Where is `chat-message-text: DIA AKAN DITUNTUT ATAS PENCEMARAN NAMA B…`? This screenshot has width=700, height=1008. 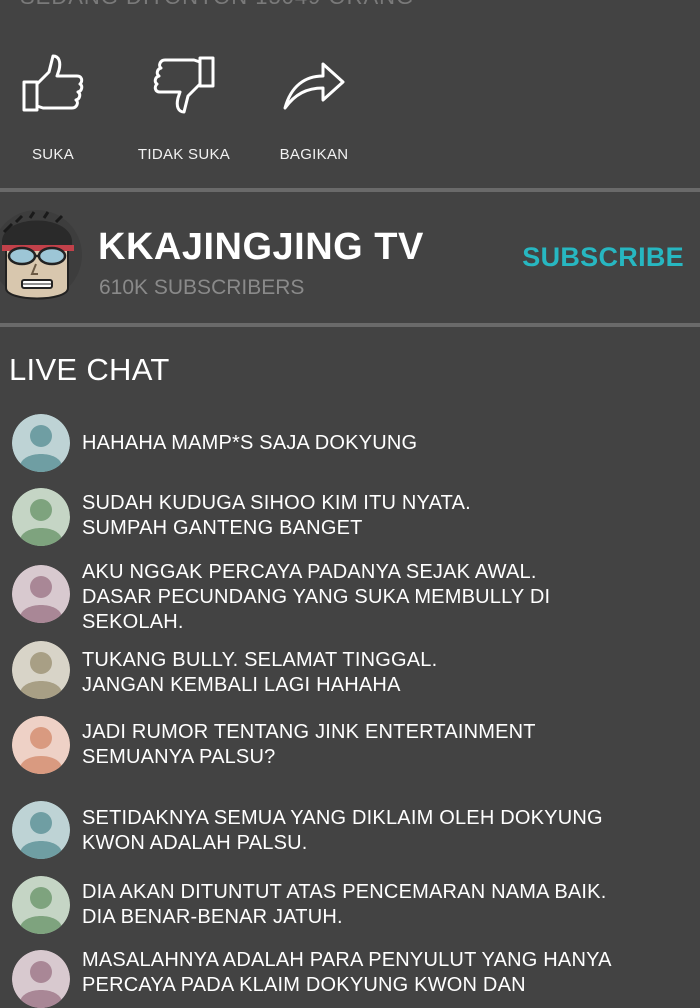 chat-message-text: DIA AKAN DITUNTUT ATAS PENCEMARAN NAMA B… is located at coordinates (344, 904).